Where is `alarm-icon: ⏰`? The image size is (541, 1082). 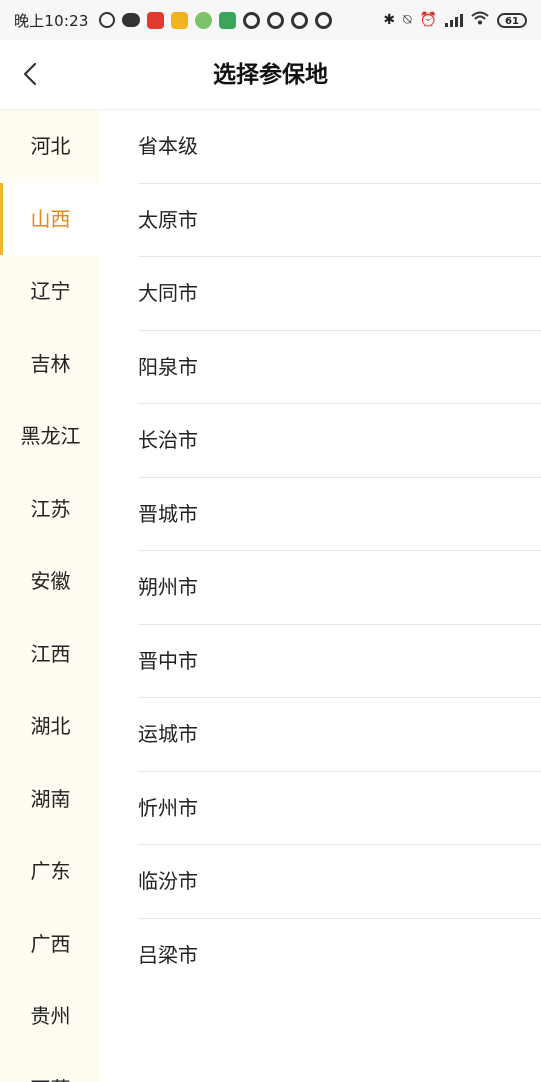
alarm-icon: ⏰ is located at coordinates (428, 20).